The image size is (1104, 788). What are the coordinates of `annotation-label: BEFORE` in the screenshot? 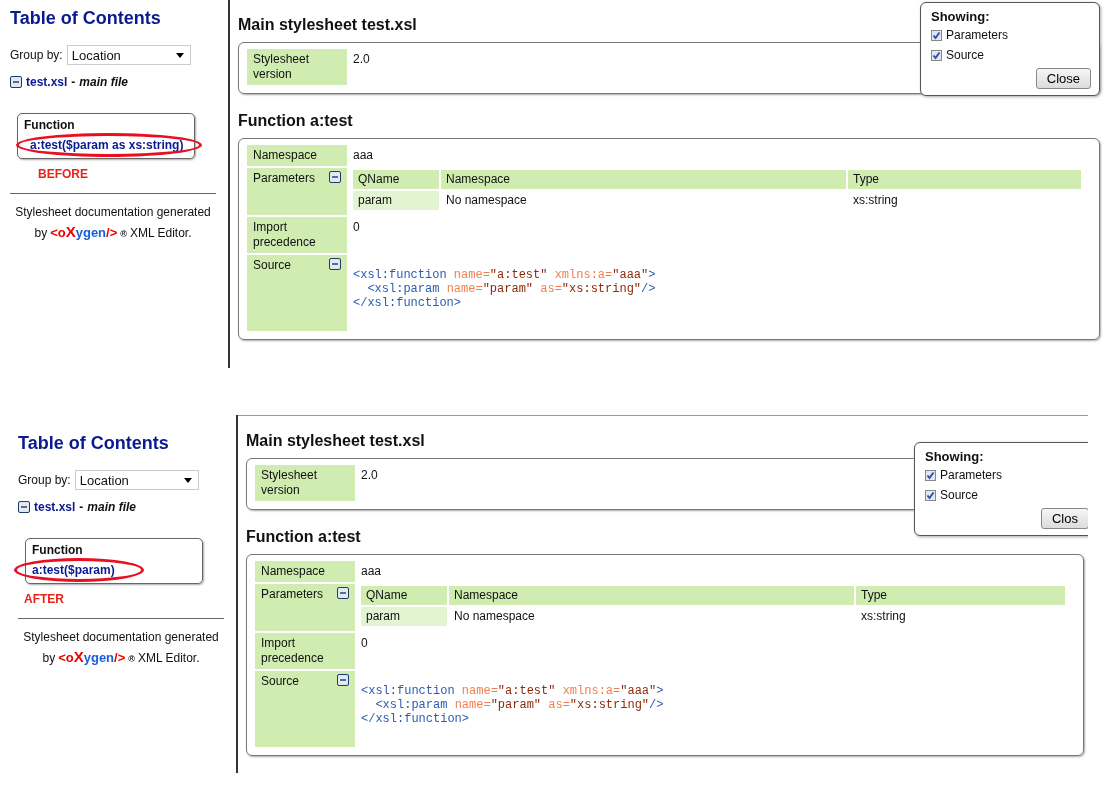 It's located at (63, 174).